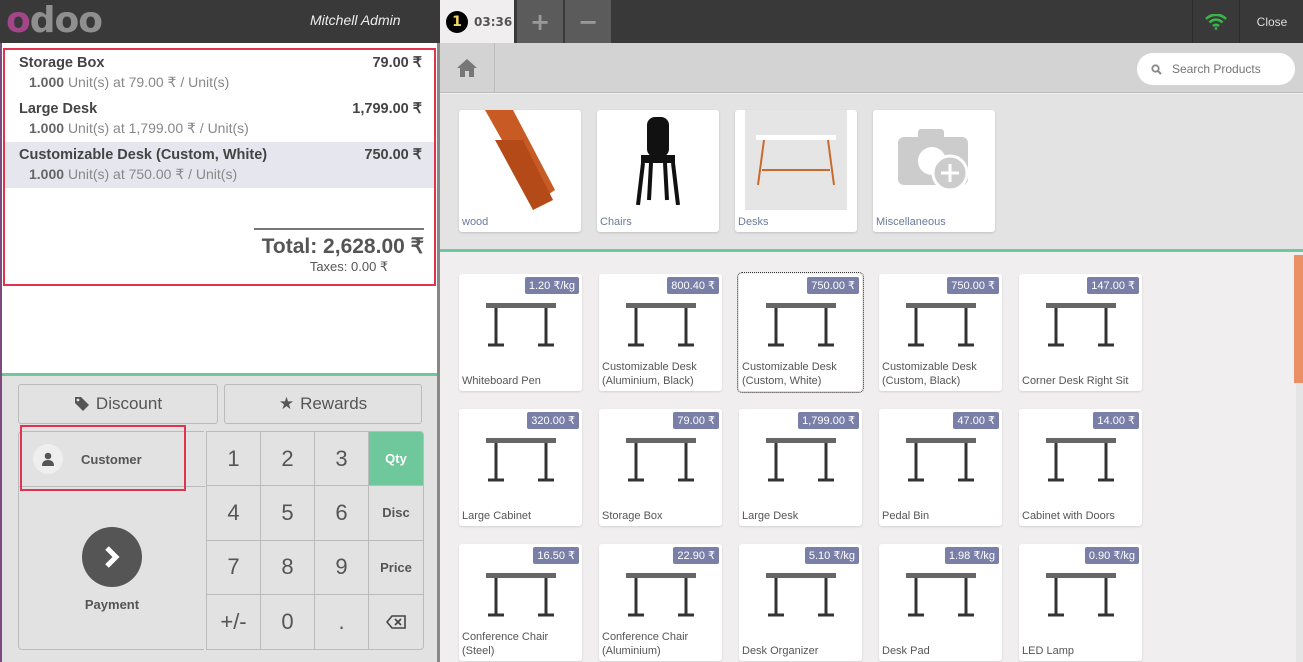 The image size is (1303, 662). Describe the element at coordinates (477, 21) in the screenshot. I see `order-tab: 1 03:36` at that location.